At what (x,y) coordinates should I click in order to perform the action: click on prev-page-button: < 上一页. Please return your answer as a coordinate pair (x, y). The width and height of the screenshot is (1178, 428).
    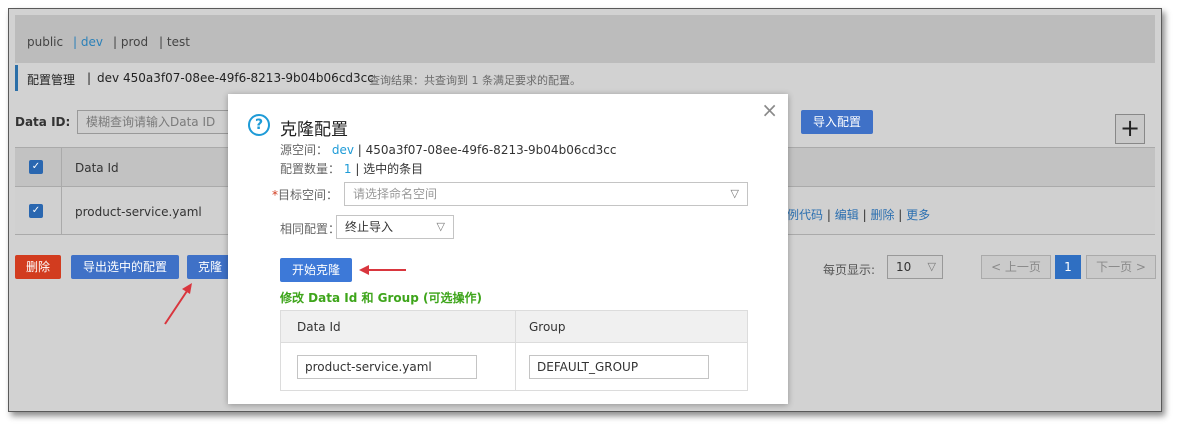
    Looking at the image, I should click on (1016, 267).